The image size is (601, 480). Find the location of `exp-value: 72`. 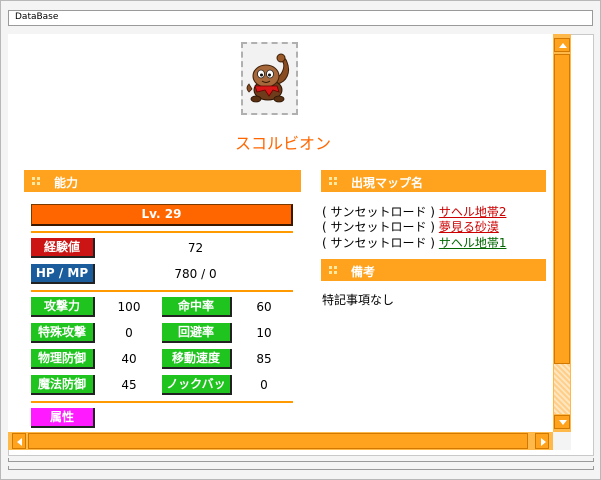

exp-value: 72 is located at coordinates (195, 248).